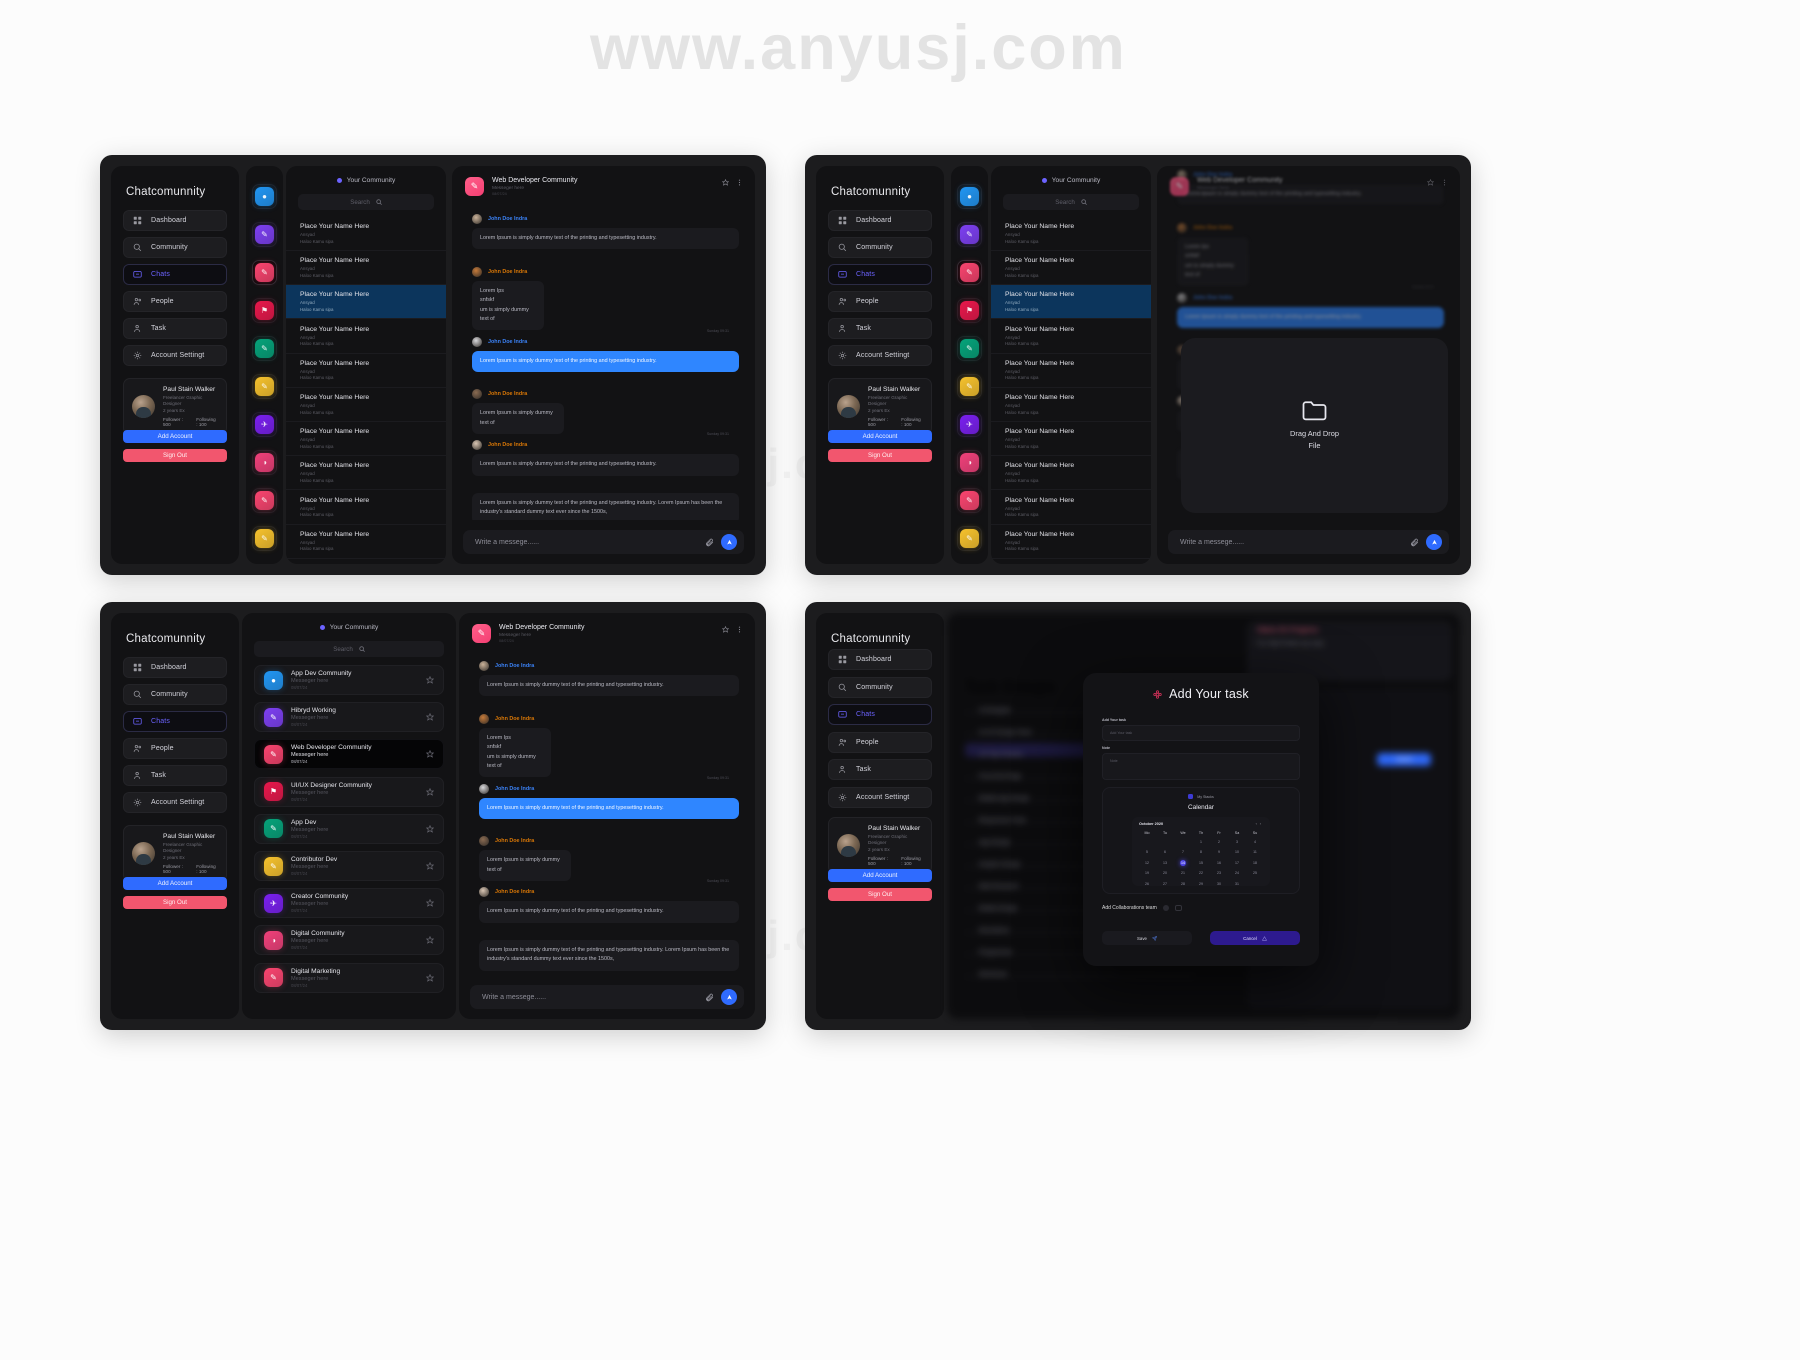 The width and height of the screenshot is (1800, 1360). Describe the element at coordinates (969, 272) in the screenshot. I see `web-developer-community-icon: ✎` at that location.